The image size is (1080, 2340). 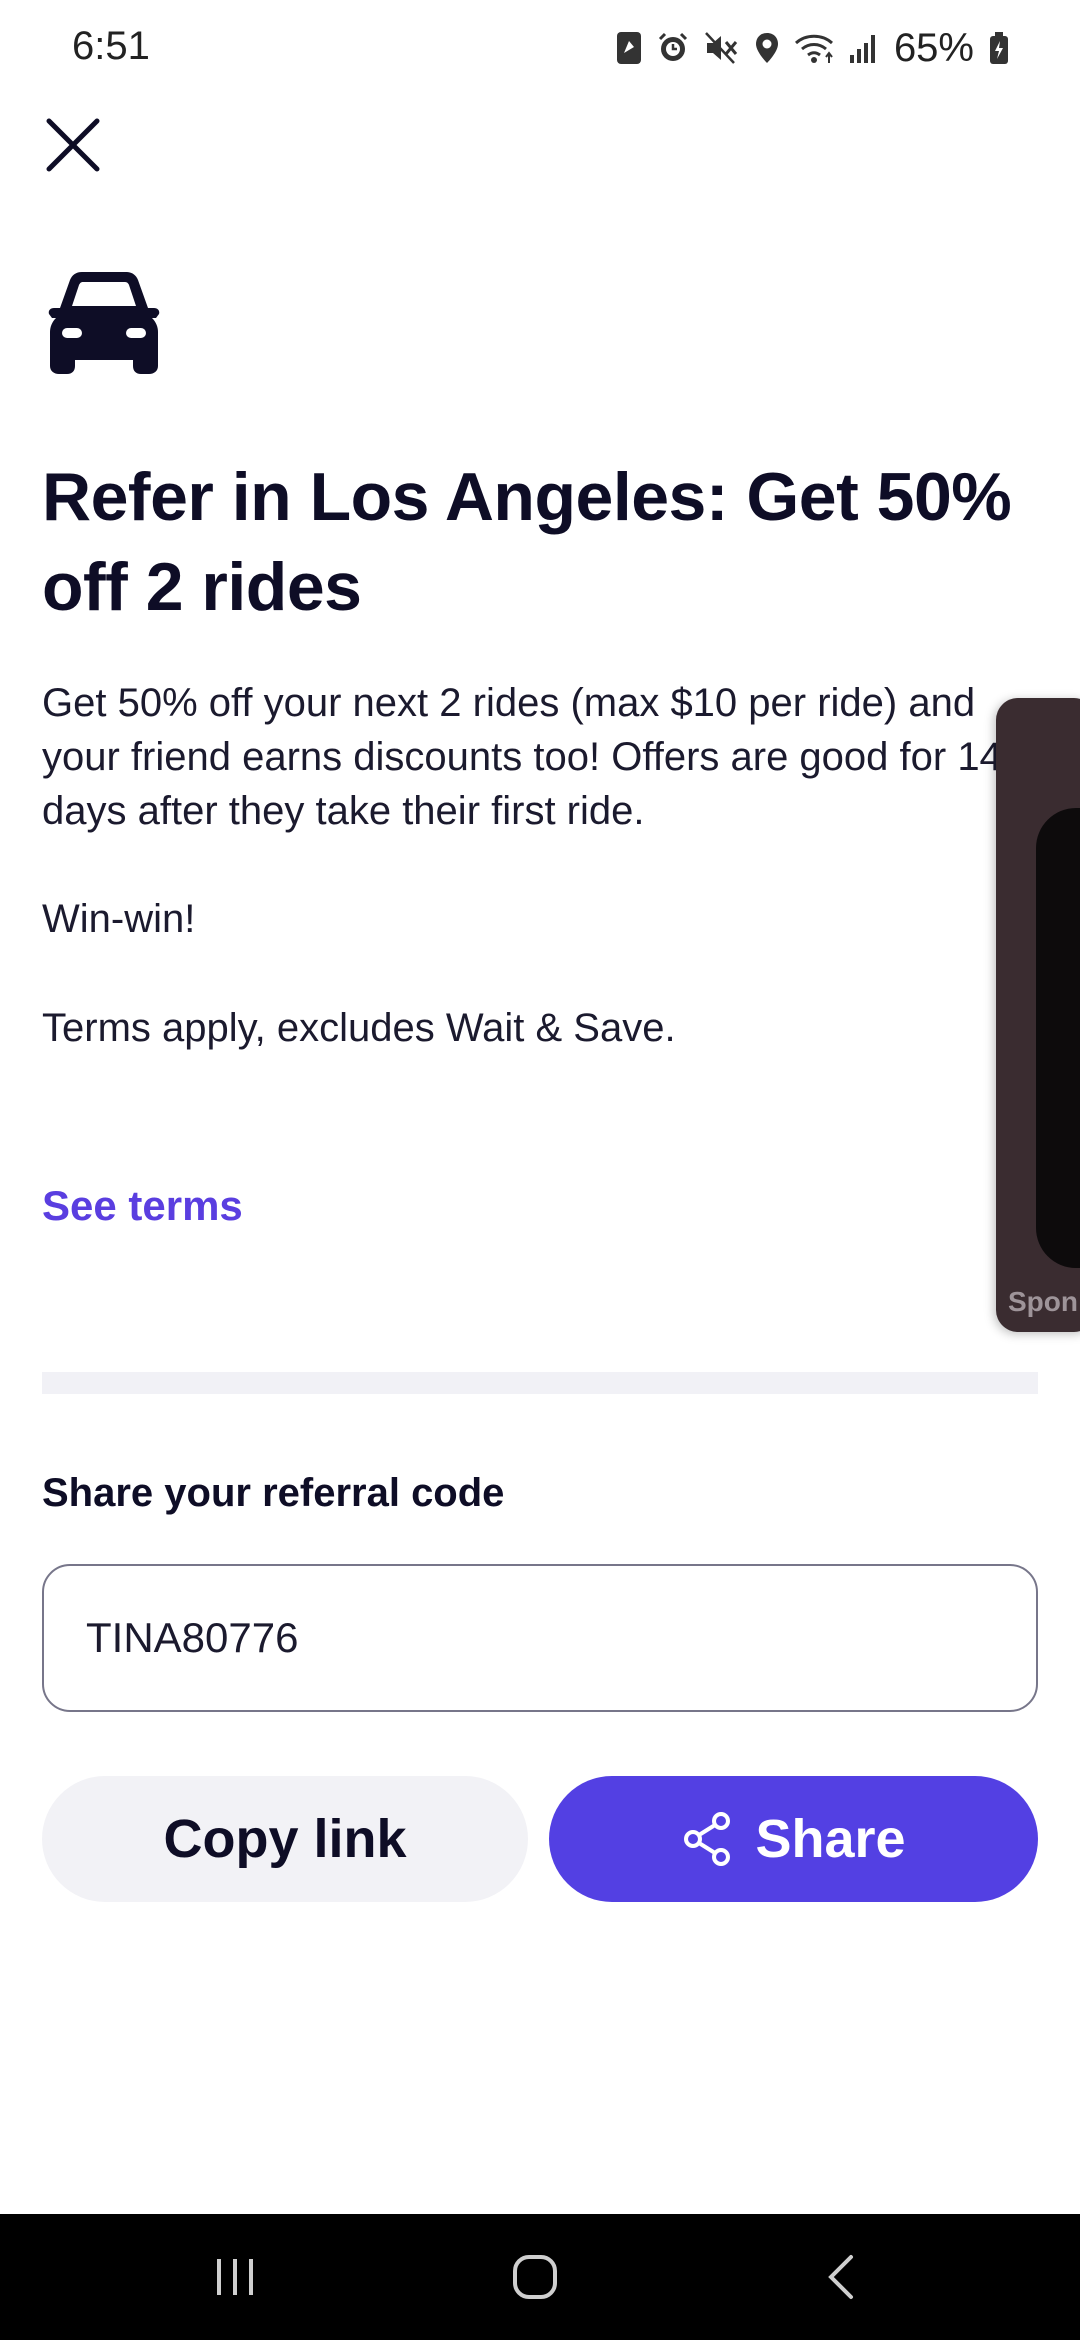 I want to click on back-button, so click(x=840, y=2277).